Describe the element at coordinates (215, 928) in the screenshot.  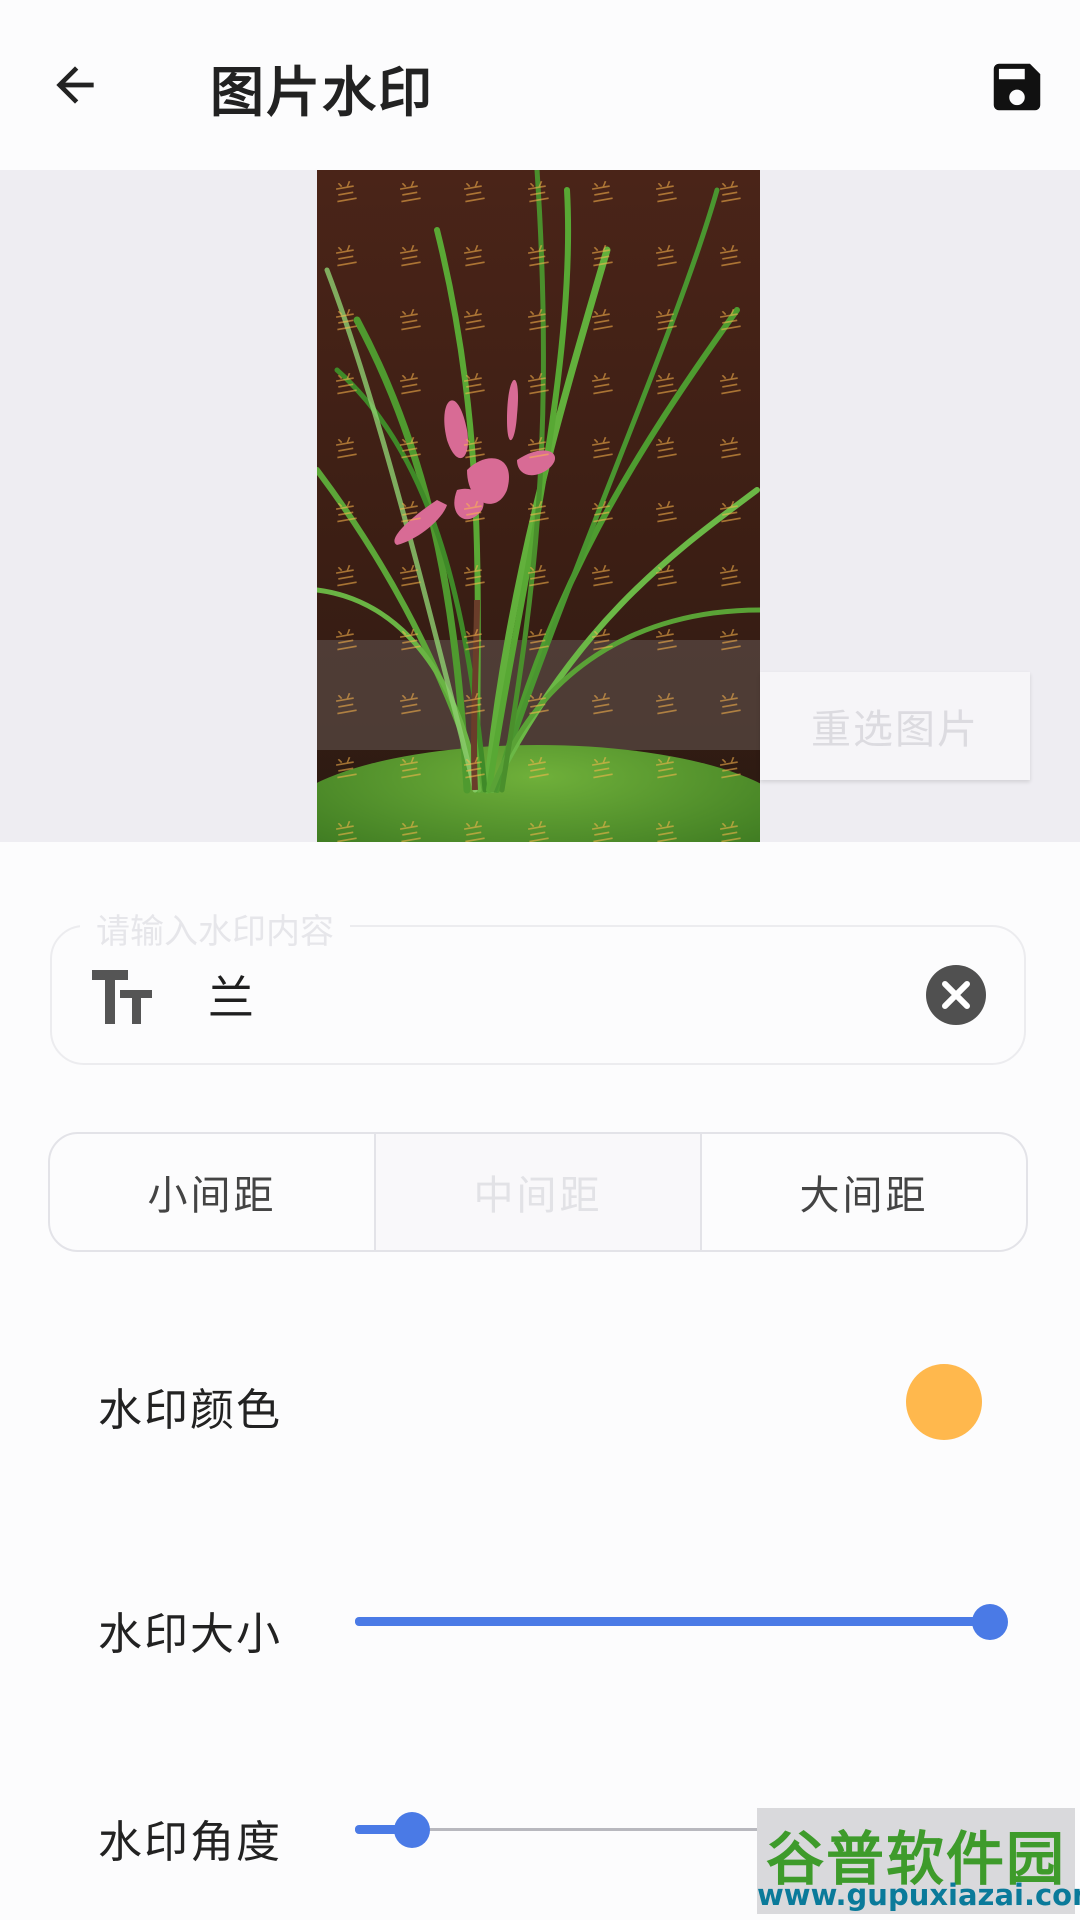
I see `watermark-text-field-label: 请输入水印内容` at that location.